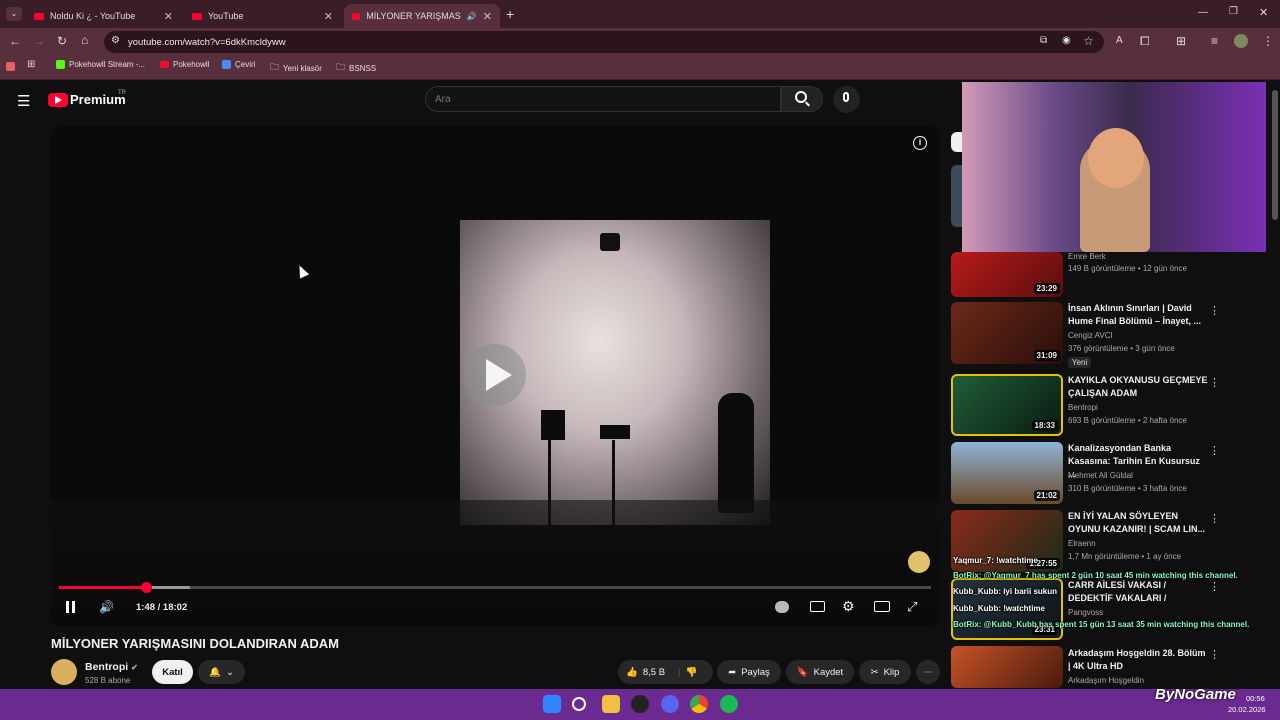 This screenshot has height=720, width=1280. Describe the element at coordinates (146, 587) in the screenshot. I see `progress-scrubber` at that location.